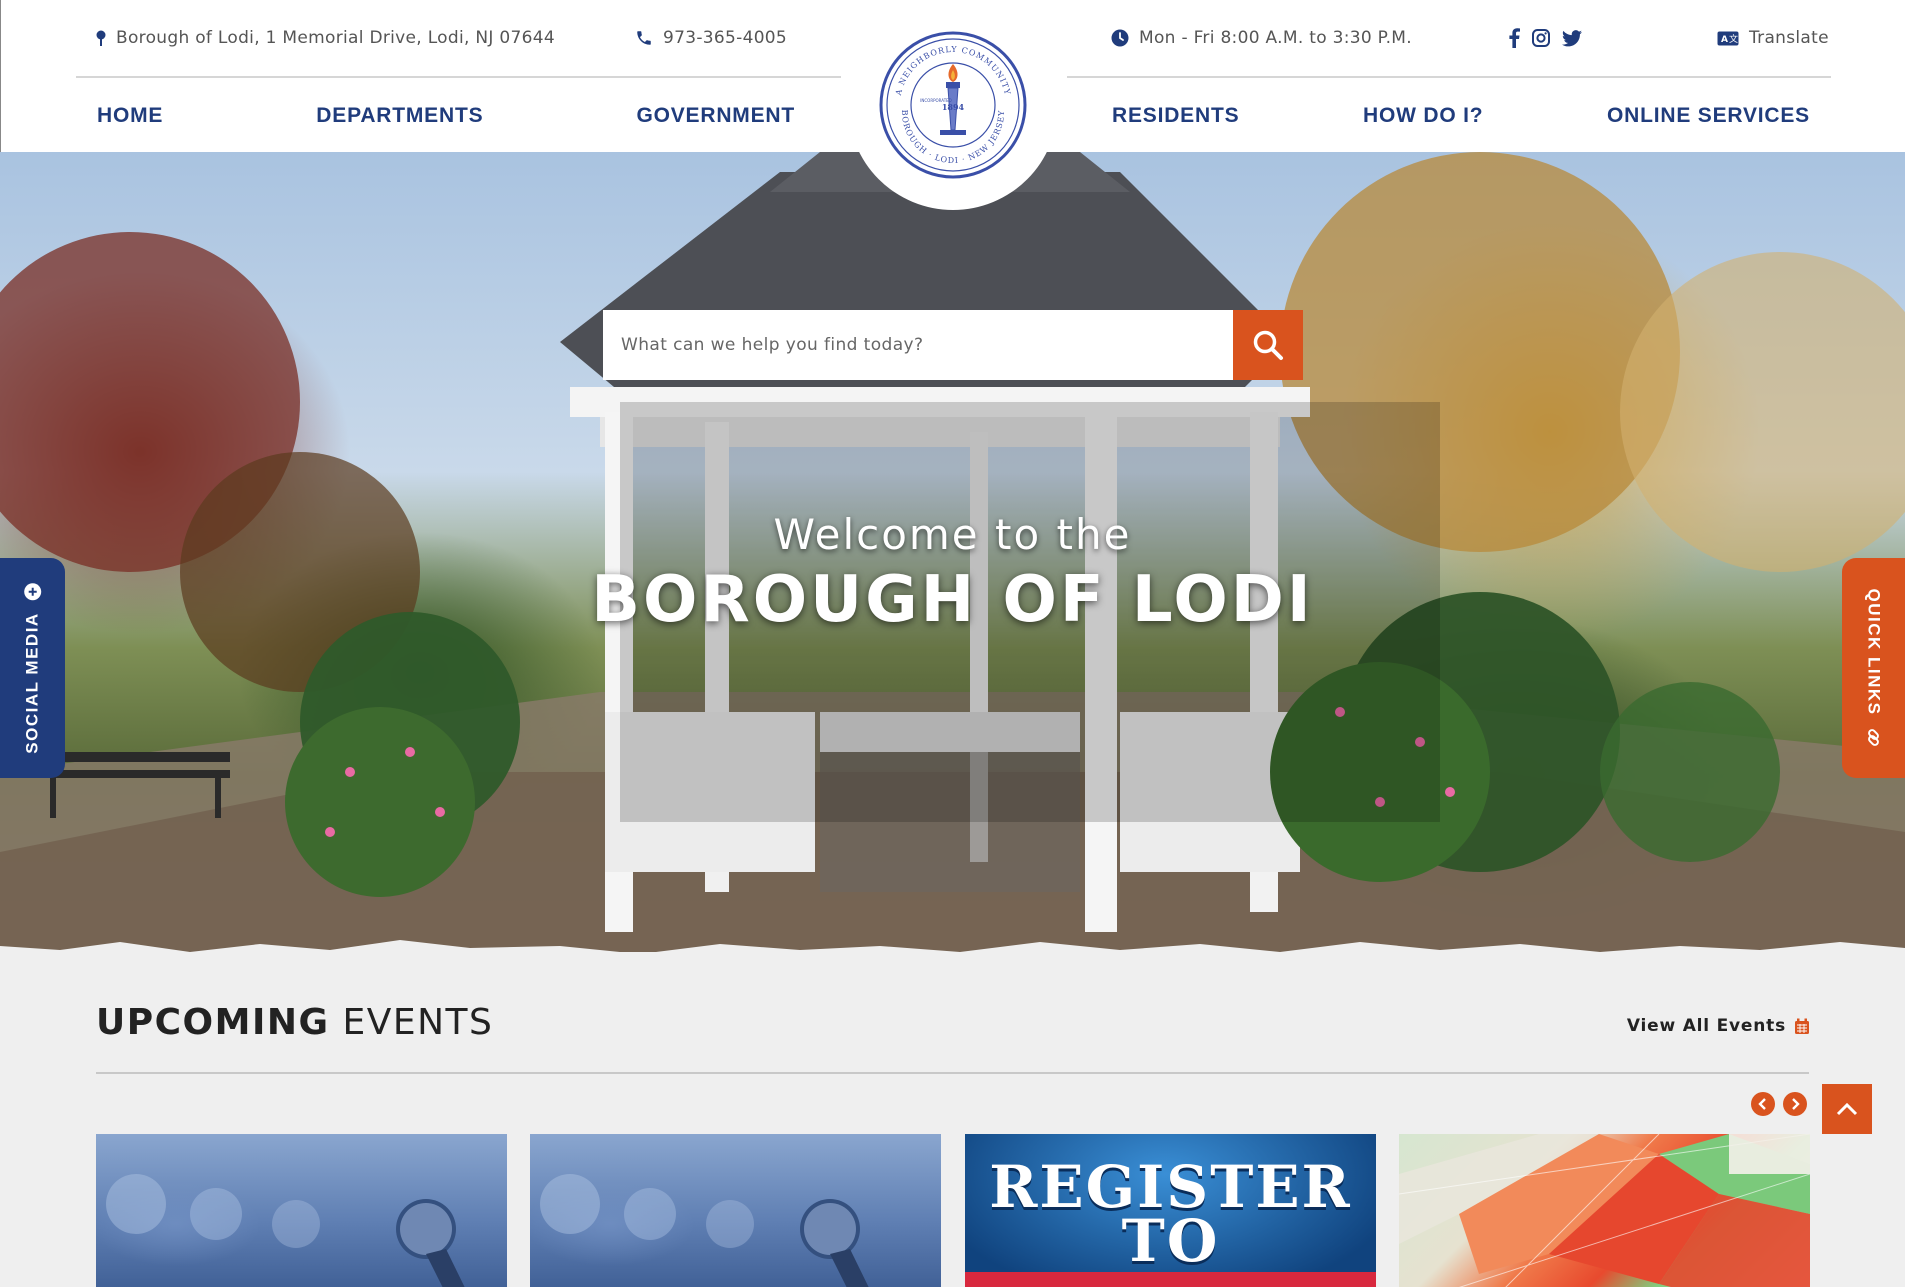  What do you see at coordinates (1540, 38) in the screenshot?
I see `instagram-icon` at bounding box center [1540, 38].